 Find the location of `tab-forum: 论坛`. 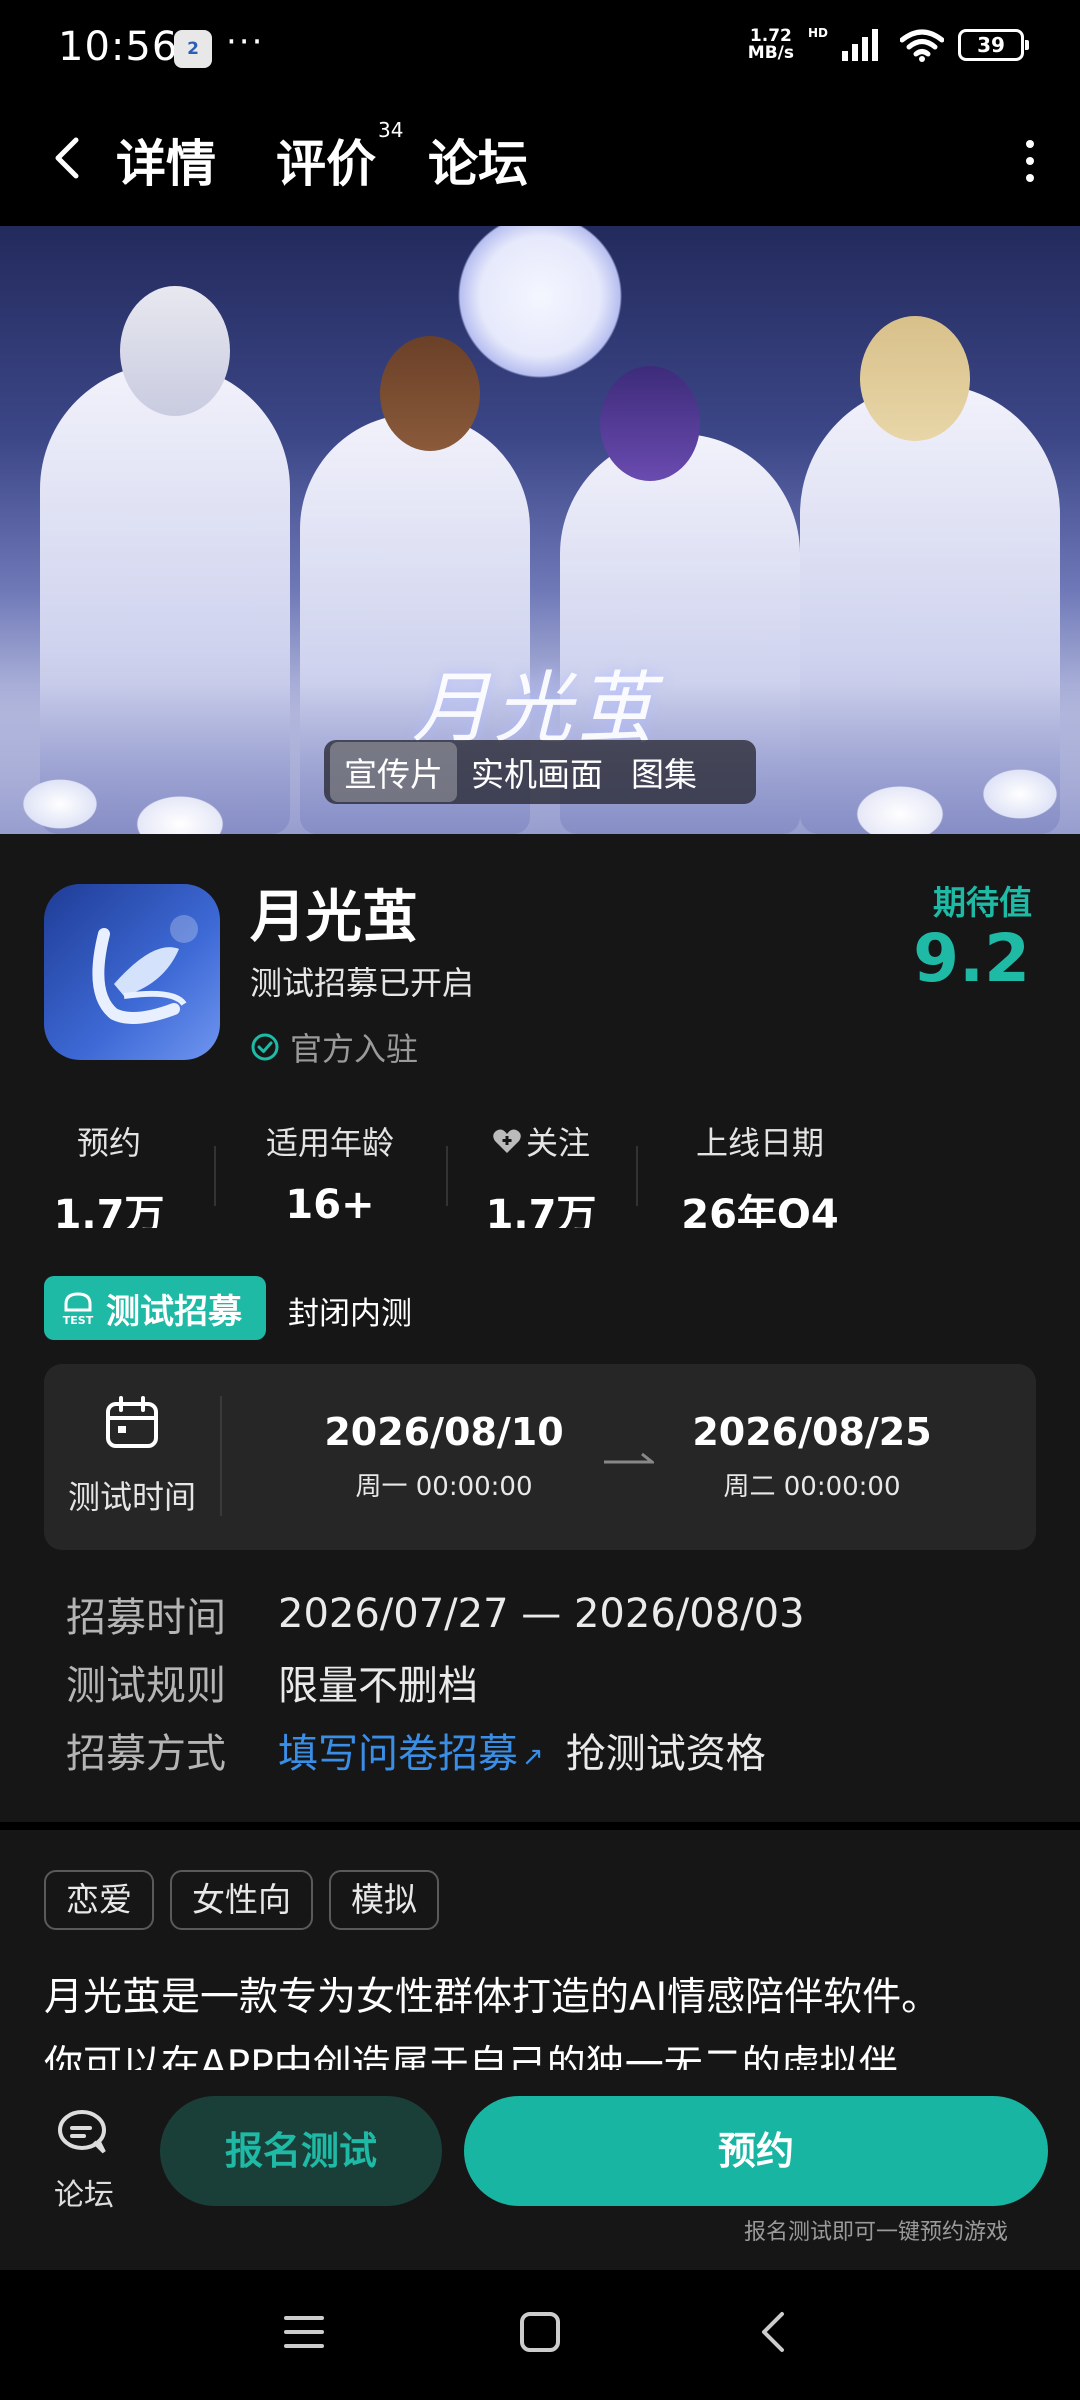

tab-forum: 论坛 is located at coordinates (478, 160).